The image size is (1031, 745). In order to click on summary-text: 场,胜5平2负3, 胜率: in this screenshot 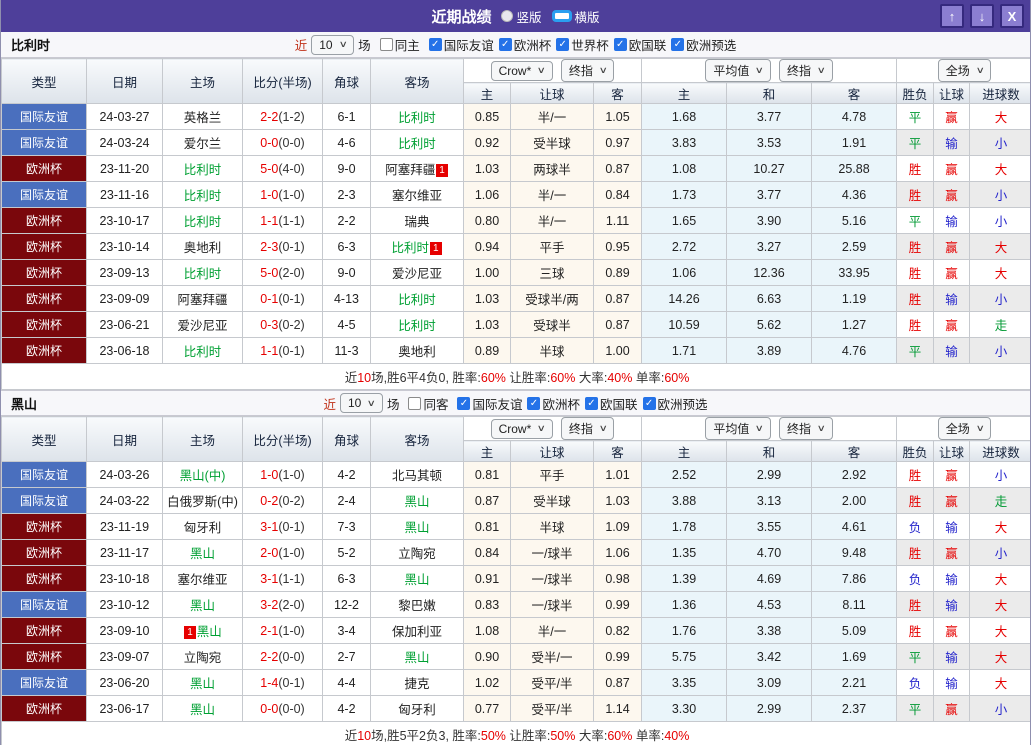, I will do `click(426, 736)`.